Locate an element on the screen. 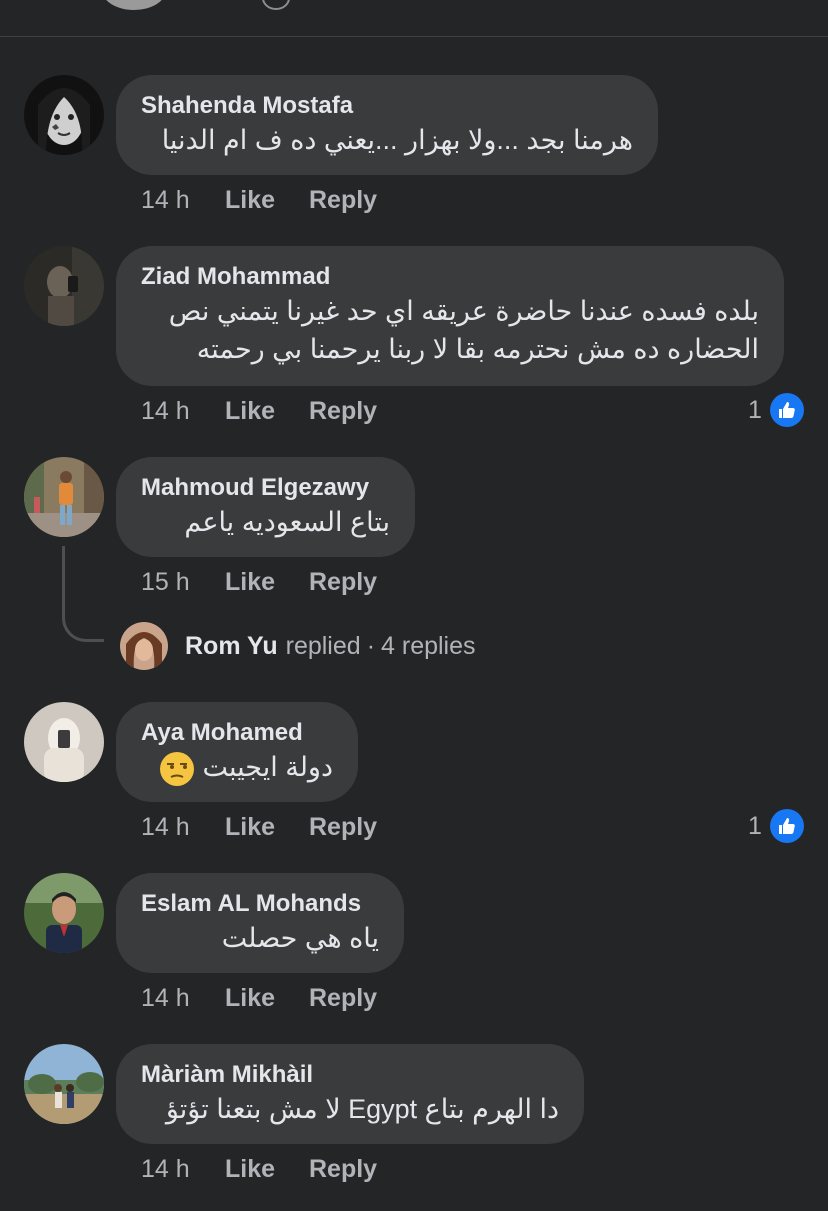 The width and height of the screenshot is (828, 1211). comment-bubble: Mahmoud Elgezawy بتاع السعوديه ياعم is located at coordinates (265, 507).